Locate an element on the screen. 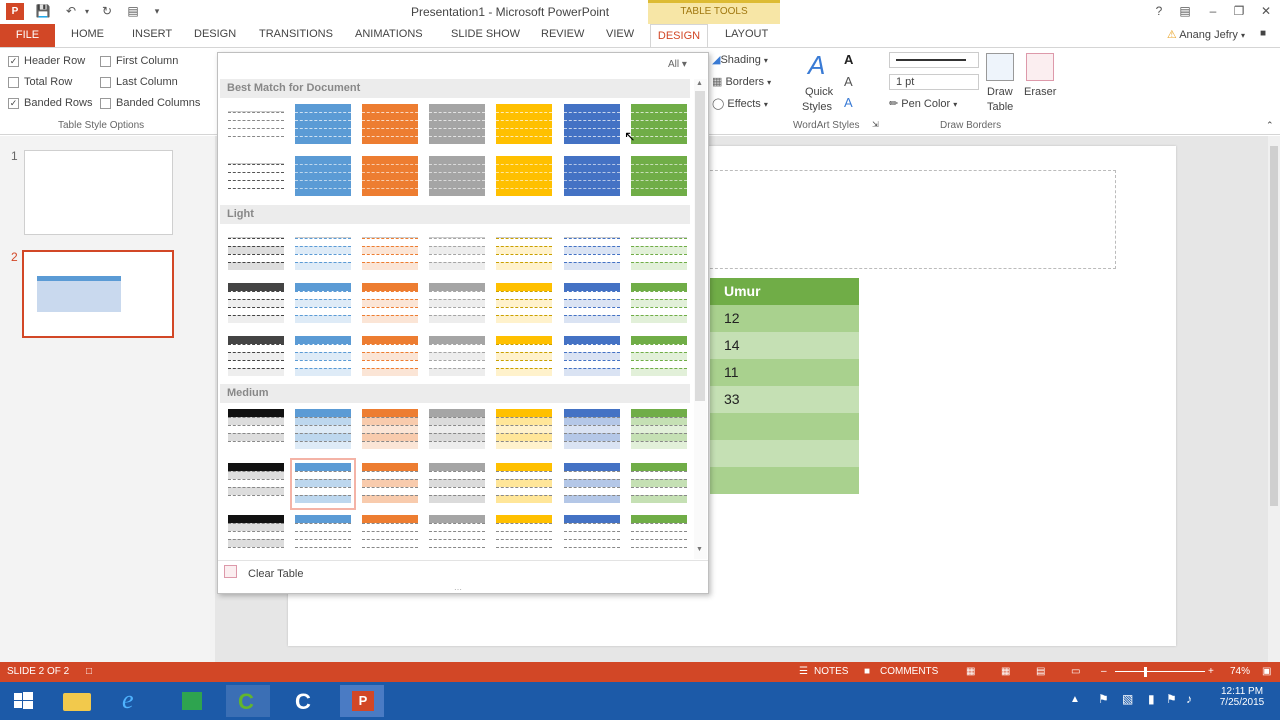 The width and height of the screenshot is (1280, 720). reading-view-icon: ▤ is located at coordinates (1040, 671).